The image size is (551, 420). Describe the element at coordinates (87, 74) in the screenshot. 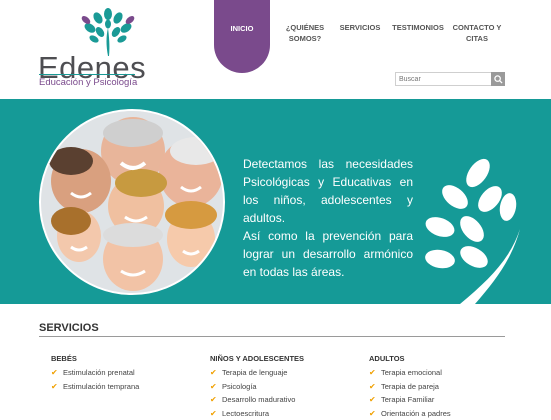

I see `logo-divider` at that location.